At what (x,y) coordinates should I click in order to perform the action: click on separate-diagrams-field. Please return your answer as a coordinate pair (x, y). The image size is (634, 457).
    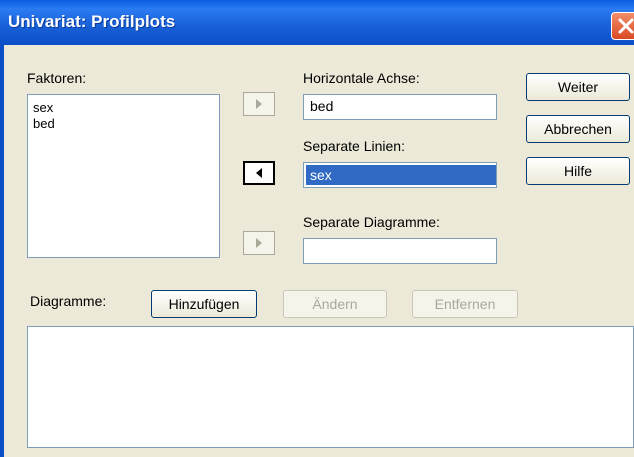
    Looking at the image, I should click on (400, 251).